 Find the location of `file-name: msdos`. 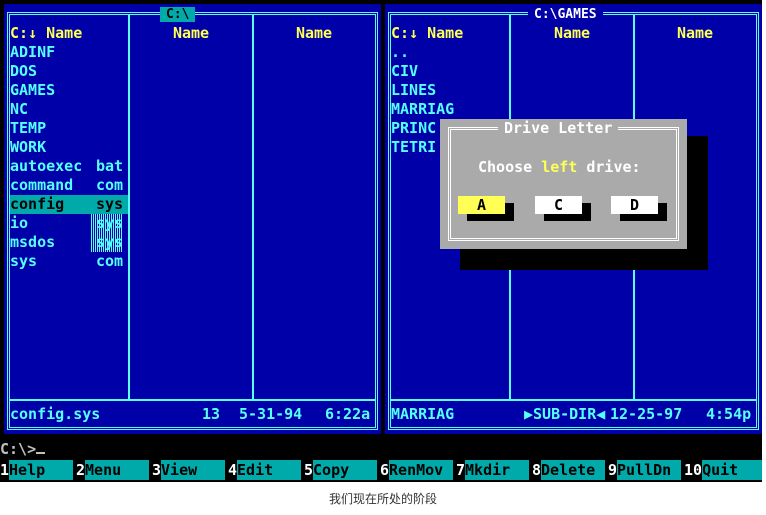

file-name: msdos is located at coordinates (33, 242).